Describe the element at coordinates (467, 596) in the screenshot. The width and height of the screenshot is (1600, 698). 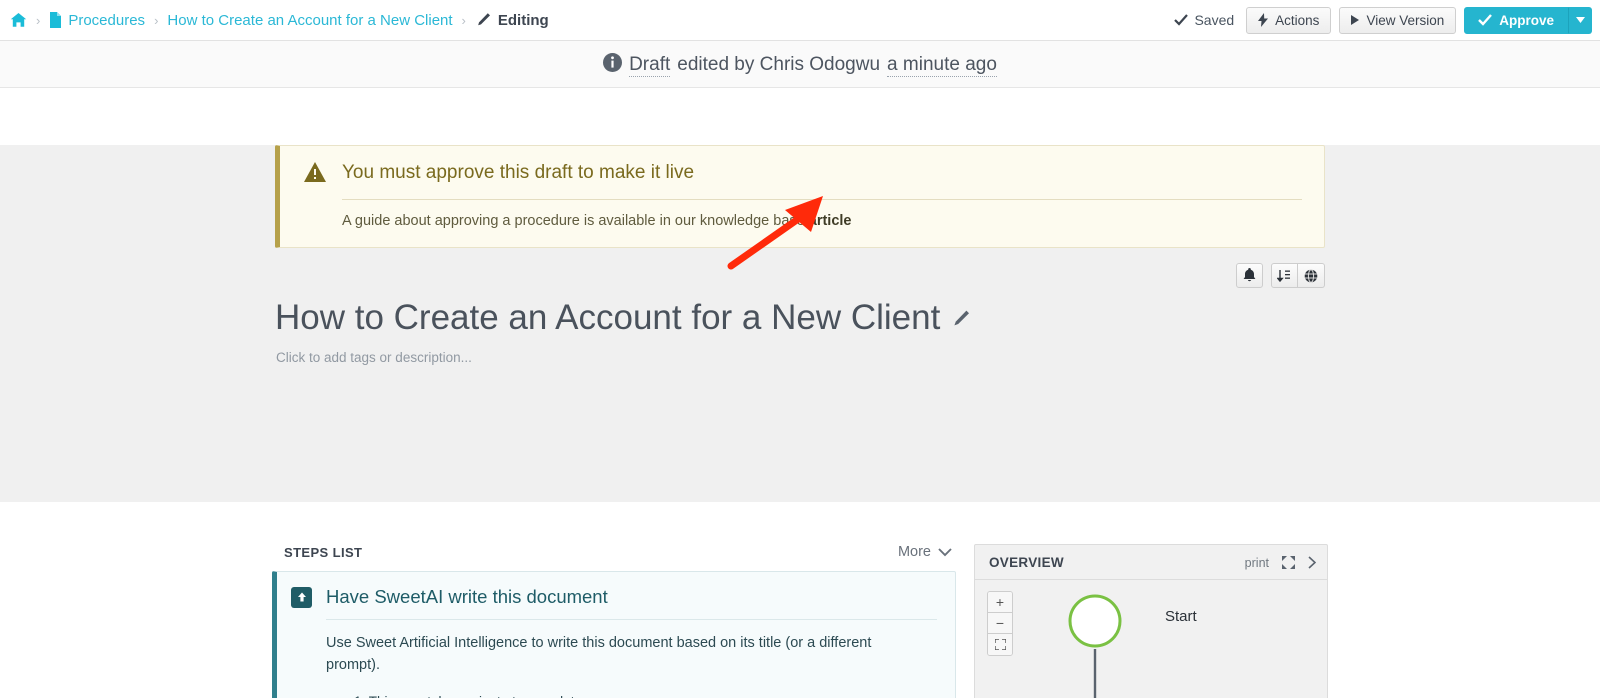
I see `step-title: Have SweetAI write this document` at that location.